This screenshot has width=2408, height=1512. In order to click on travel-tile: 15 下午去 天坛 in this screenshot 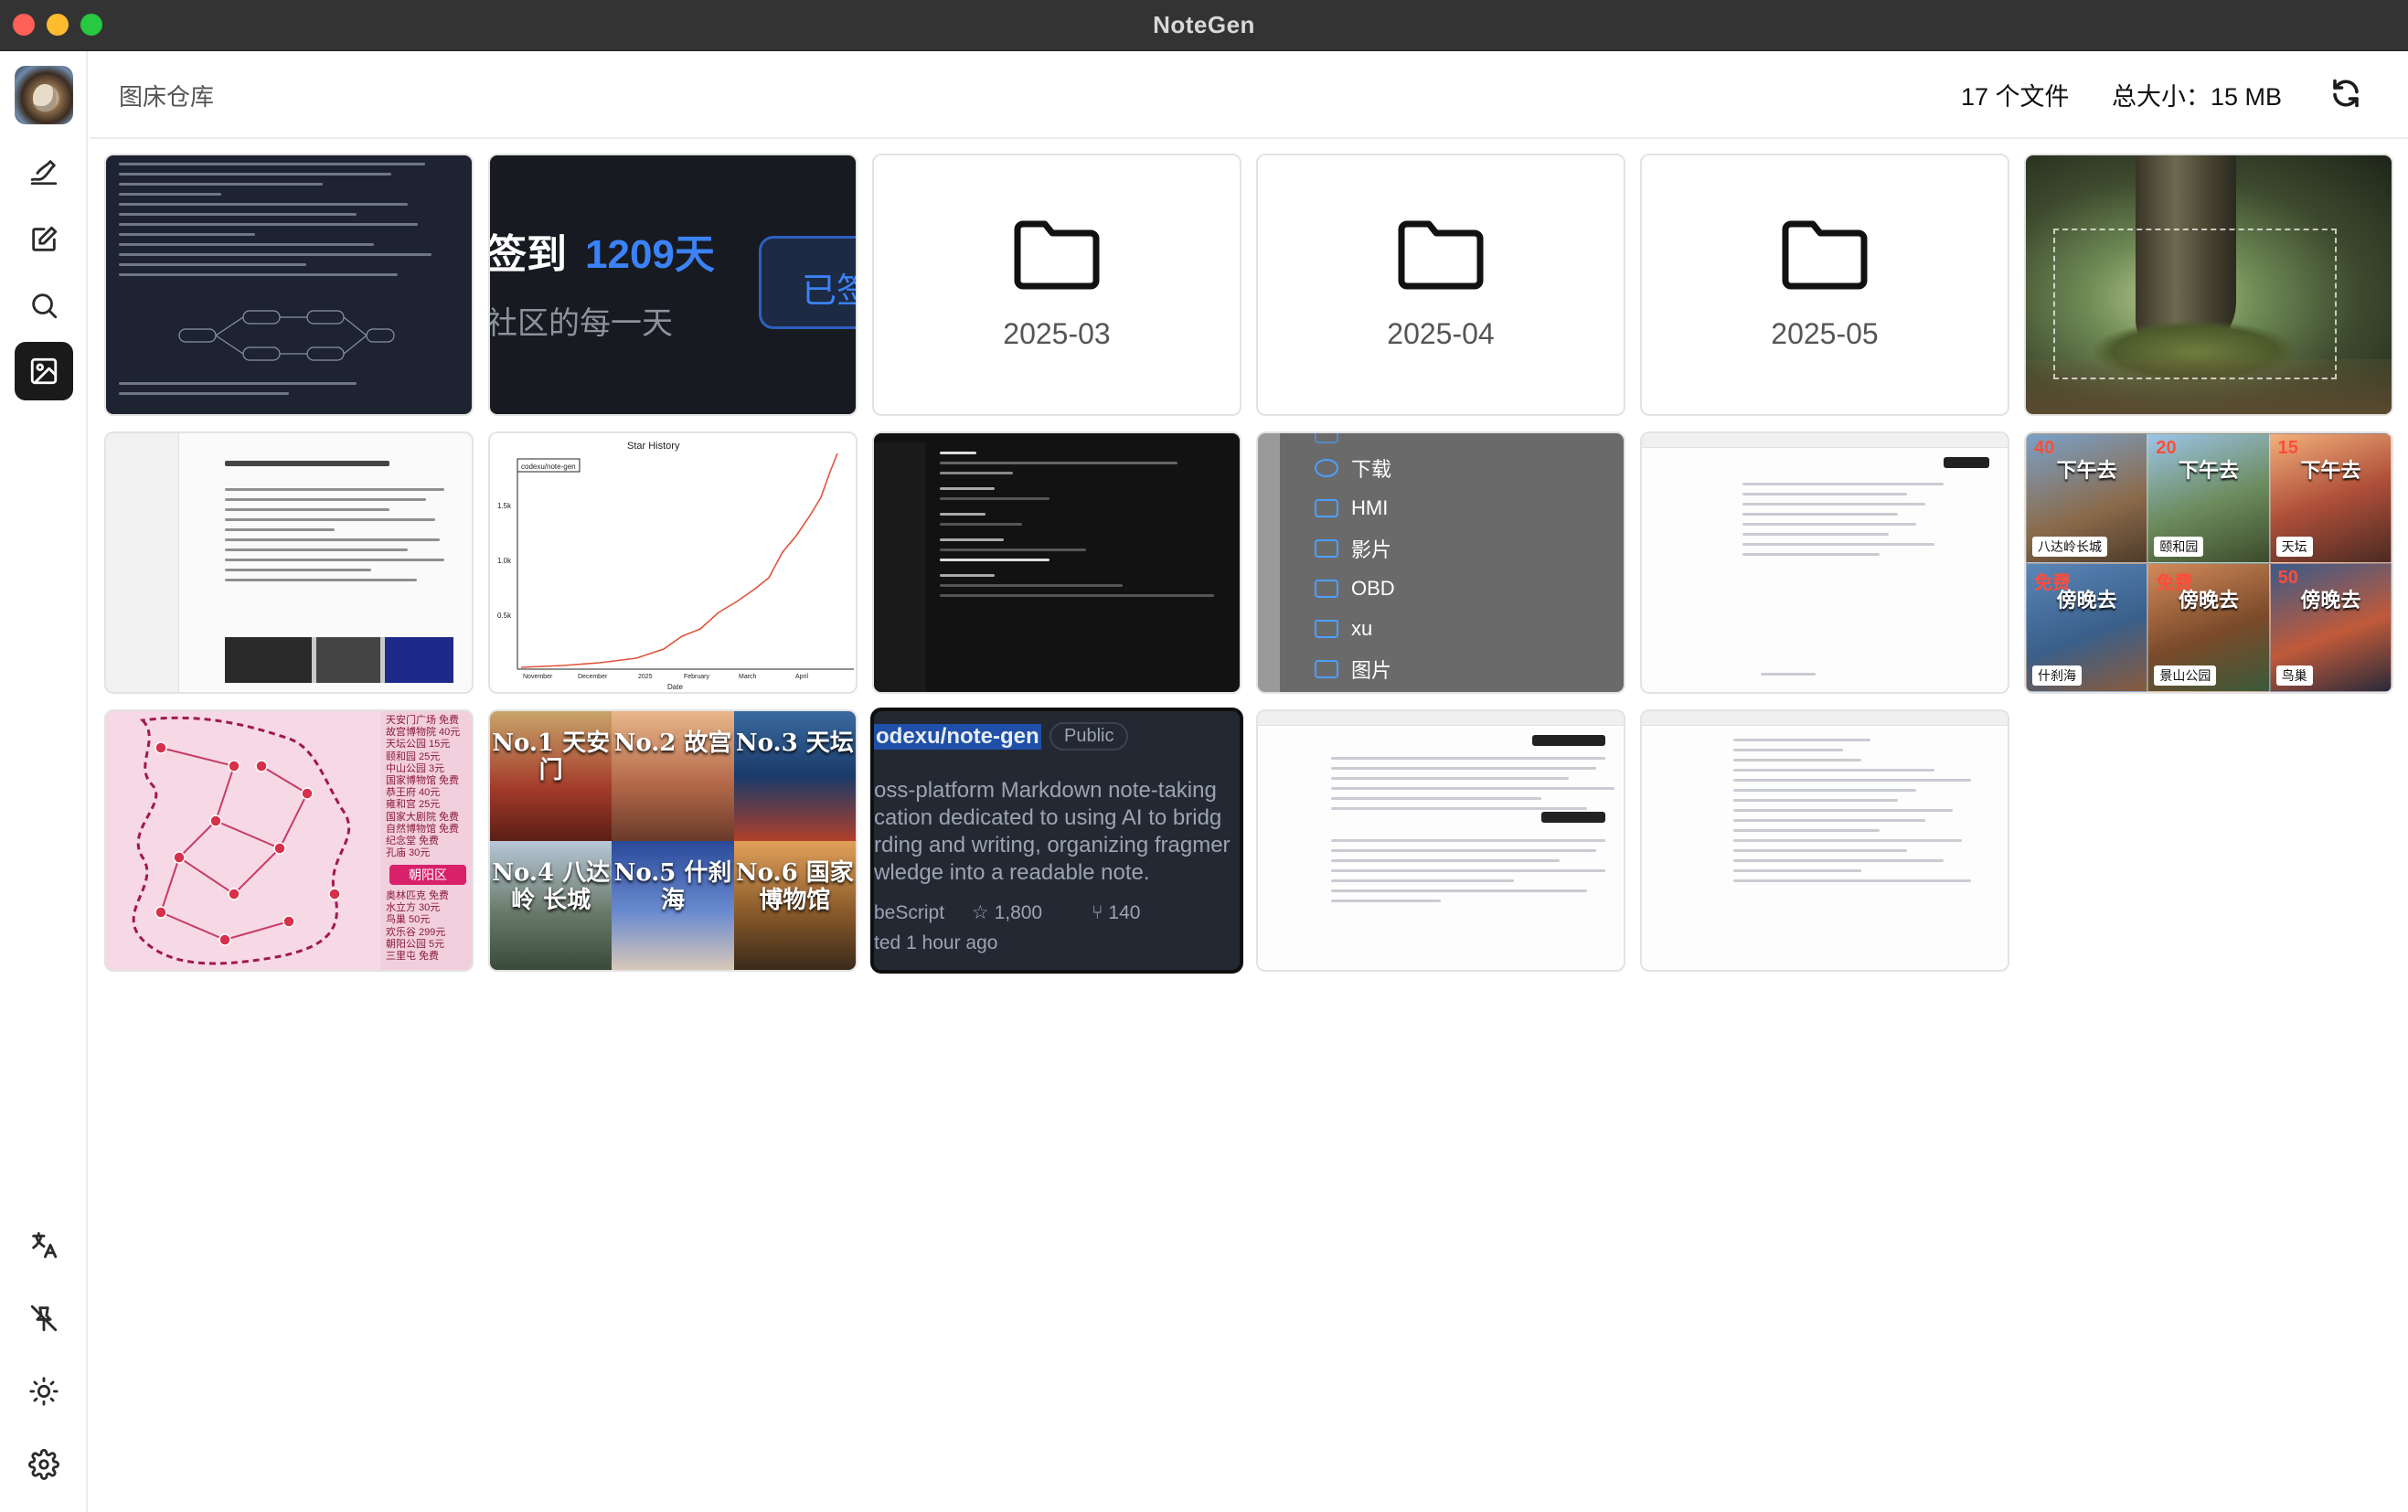, I will do `click(2330, 498)`.